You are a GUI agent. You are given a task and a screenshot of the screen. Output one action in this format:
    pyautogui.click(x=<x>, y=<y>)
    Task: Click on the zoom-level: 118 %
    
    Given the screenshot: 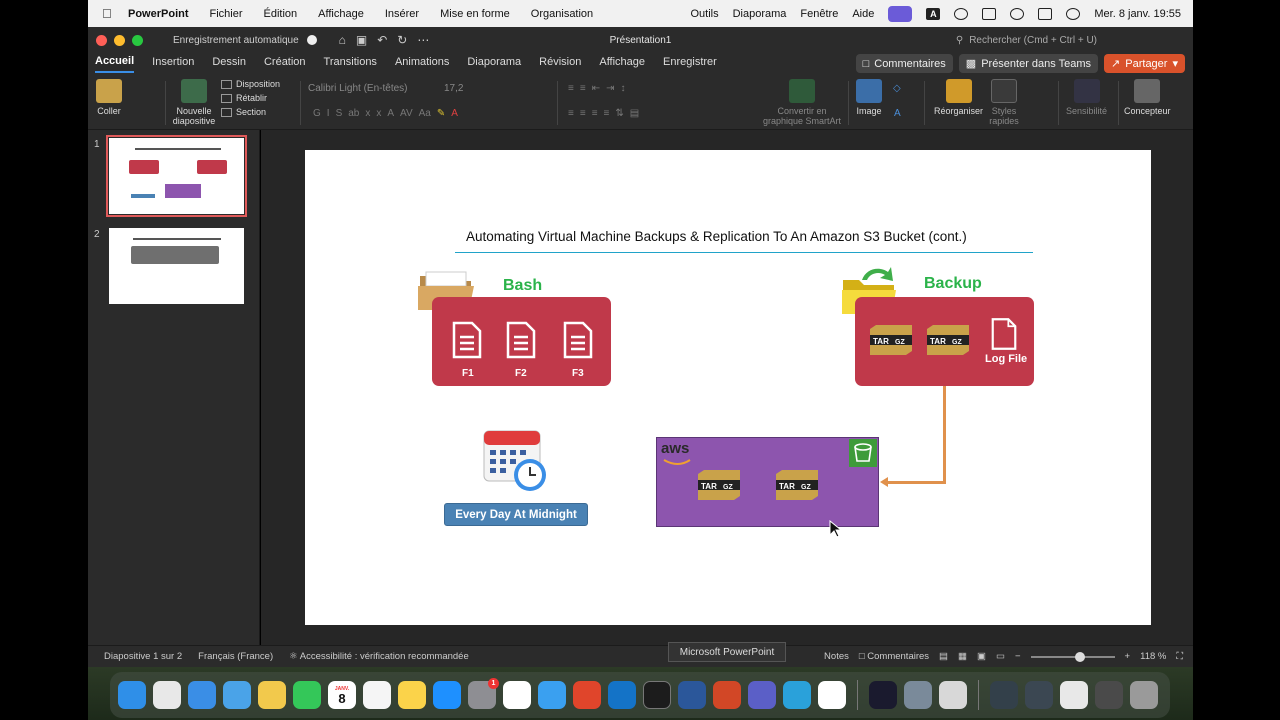 What is the action you would take?
    pyautogui.click(x=1153, y=656)
    